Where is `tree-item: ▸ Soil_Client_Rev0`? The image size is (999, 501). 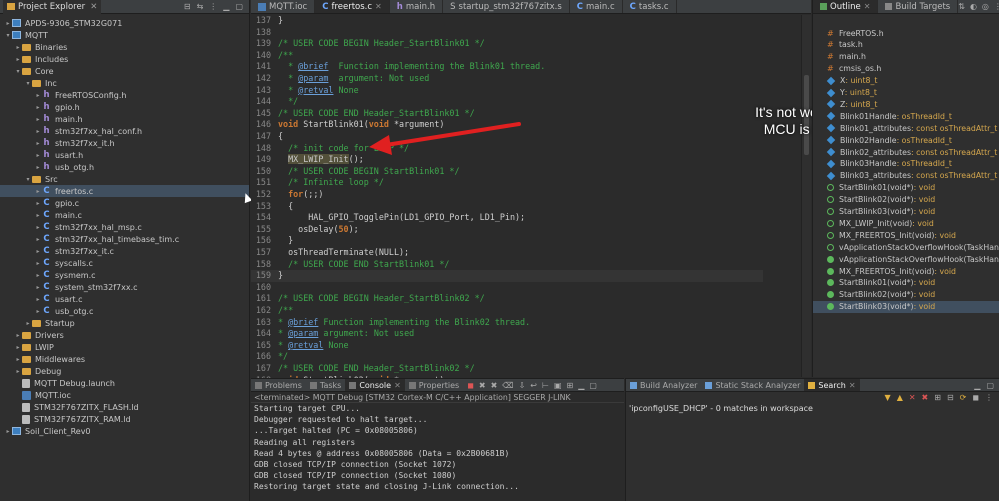 tree-item: ▸ Soil_Client_Rev0 is located at coordinates (124, 431).